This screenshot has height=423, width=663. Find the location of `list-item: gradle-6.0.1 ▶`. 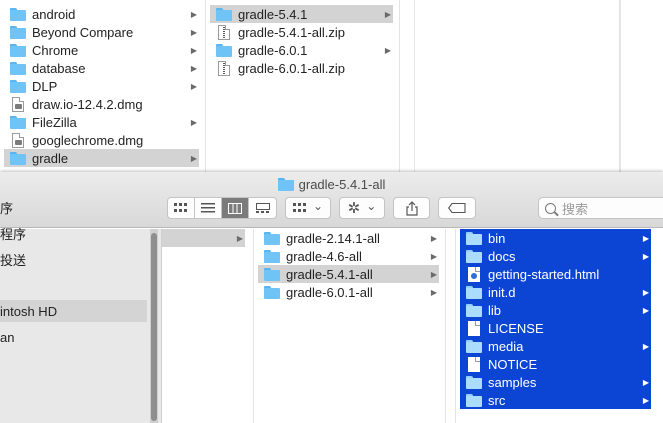

list-item: gradle-6.0.1 ▶ is located at coordinates (301, 50).